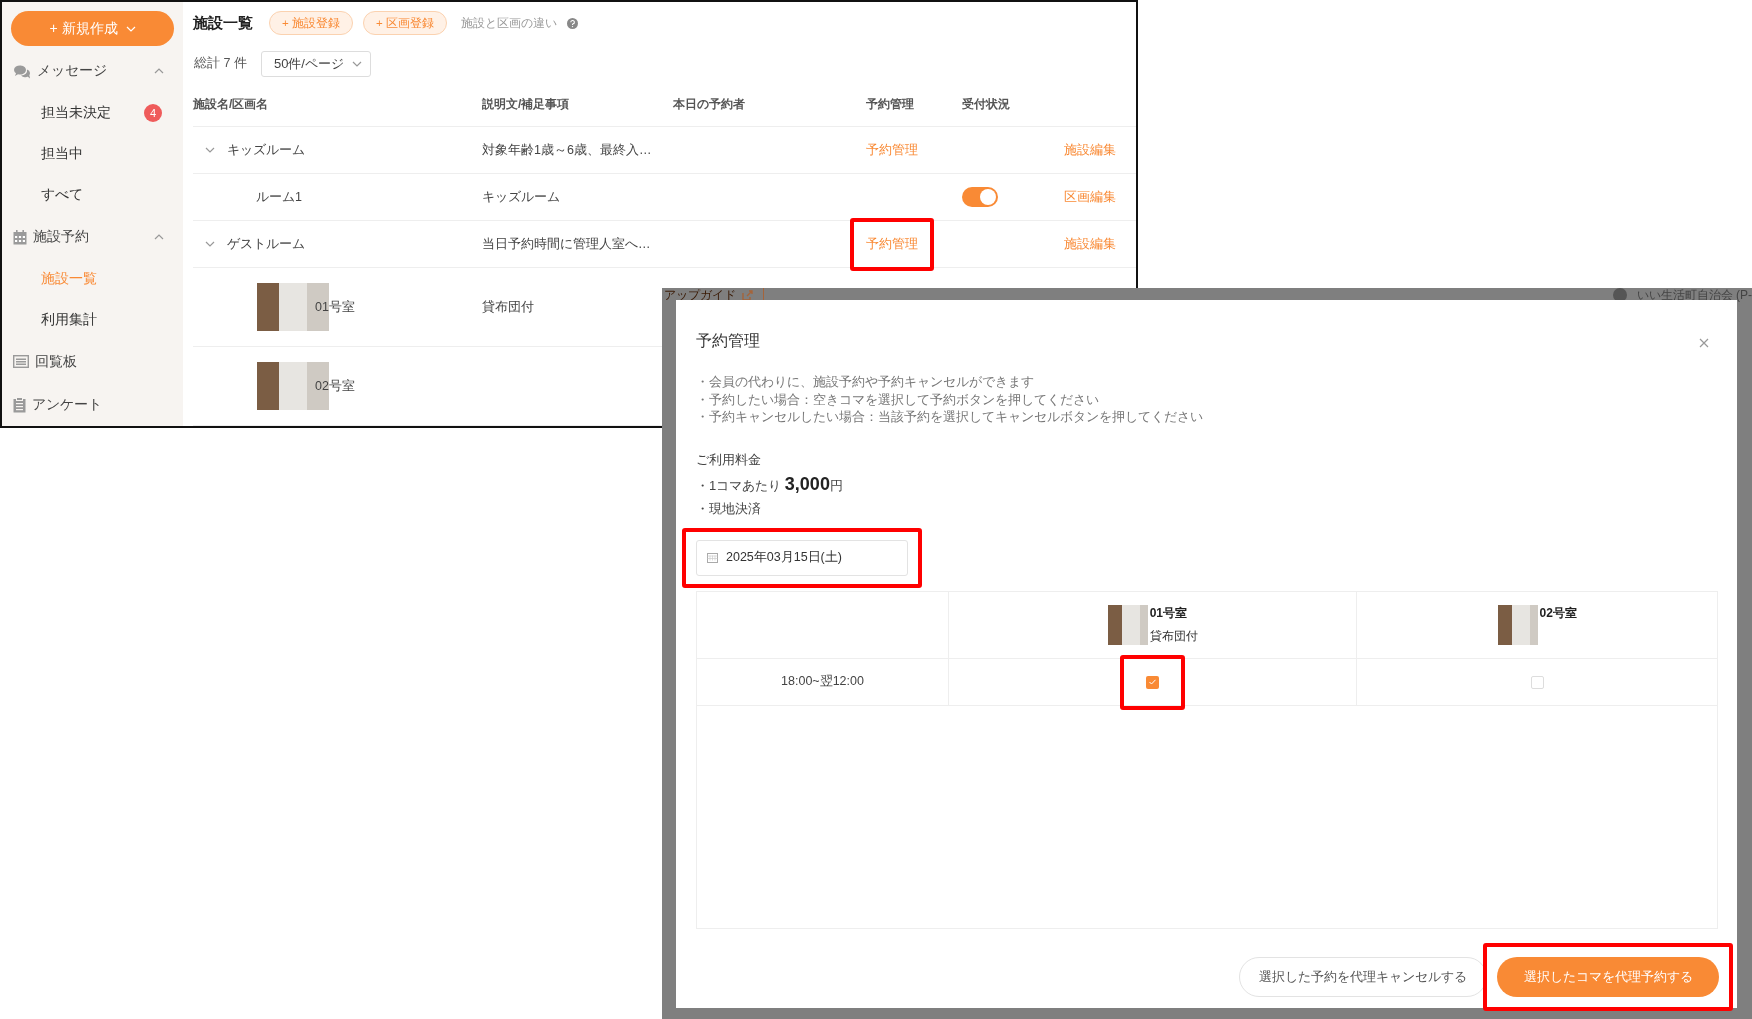 The width and height of the screenshot is (1752, 1019). What do you see at coordinates (950, 417) in the screenshot?
I see `instruction-text: ・予約キャンセルしたい場合：当該予約を選択してキャンセルボタンを押してください` at bounding box center [950, 417].